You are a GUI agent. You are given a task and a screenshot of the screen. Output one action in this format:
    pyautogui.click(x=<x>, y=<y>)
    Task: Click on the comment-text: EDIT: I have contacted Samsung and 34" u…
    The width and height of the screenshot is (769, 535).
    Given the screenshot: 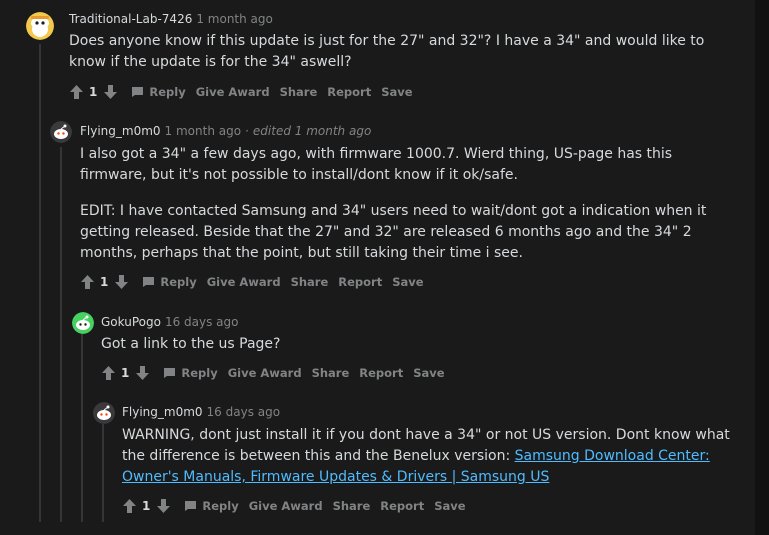 What is the action you would take?
    pyautogui.click(x=393, y=232)
    